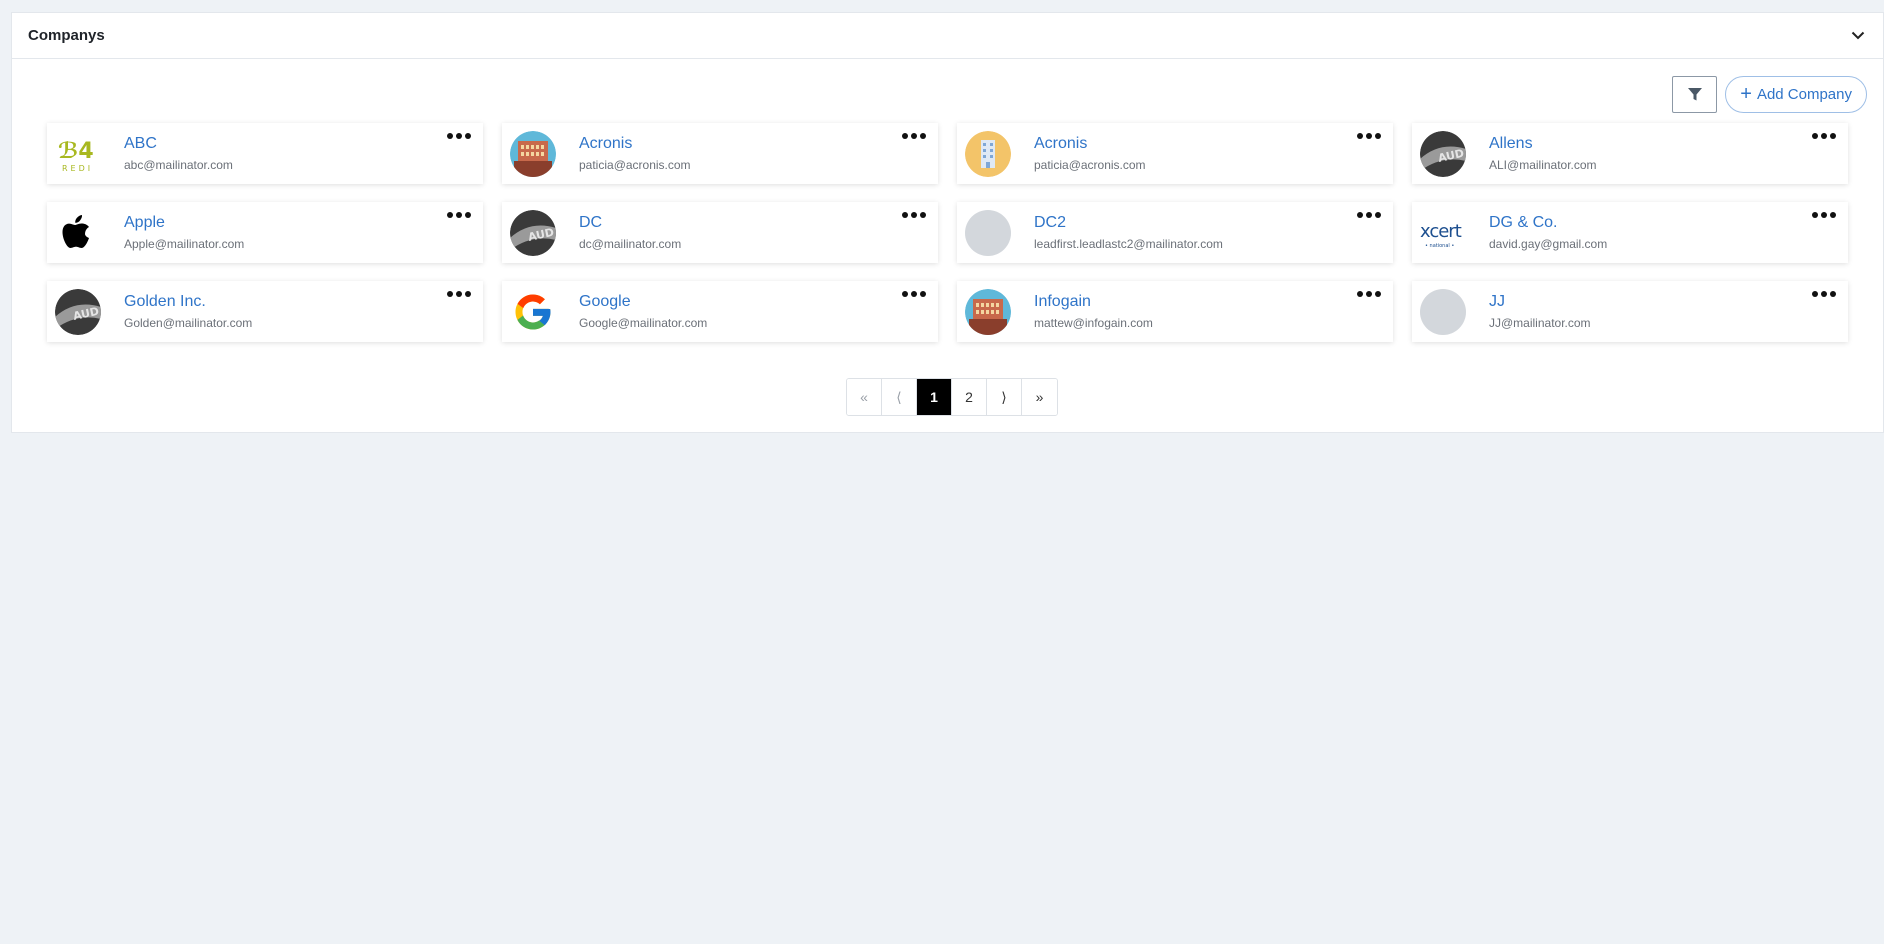 The width and height of the screenshot is (1884, 944). Describe the element at coordinates (1543, 144) in the screenshot. I see `company-name-link: Allens` at that location.